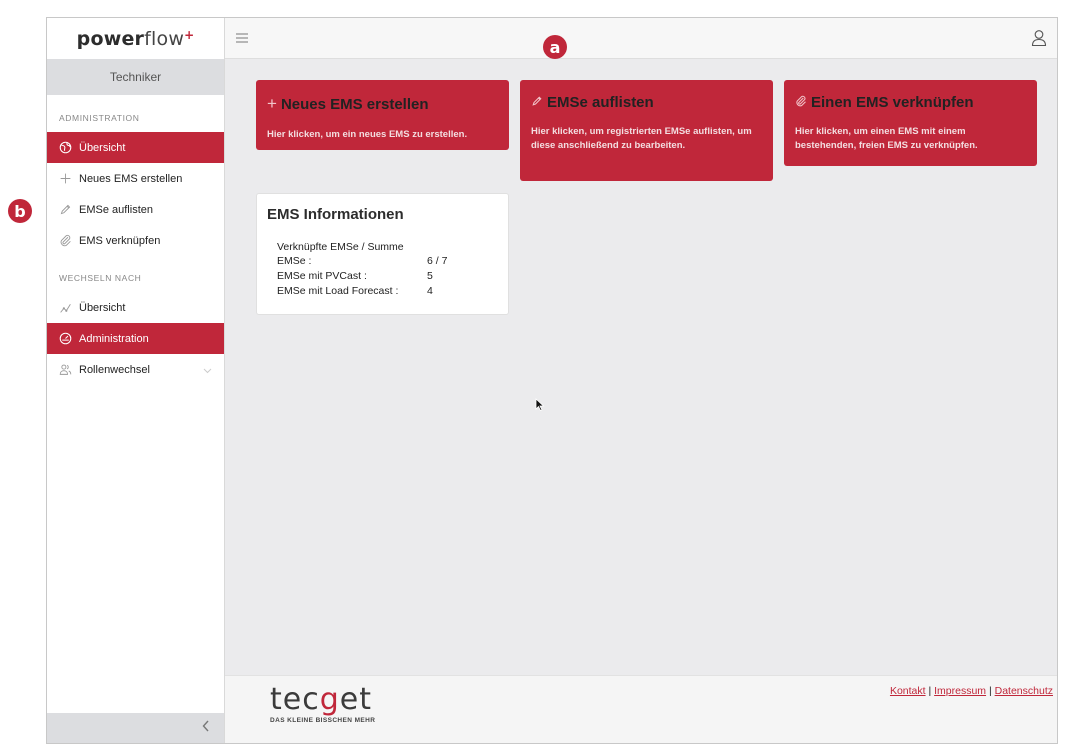 This screenshot has height=751, width=1078. What do you see at coordinates (206, 728) in the screenshot?
I see `chevron-left-icon` at bounding box center [206, 728].